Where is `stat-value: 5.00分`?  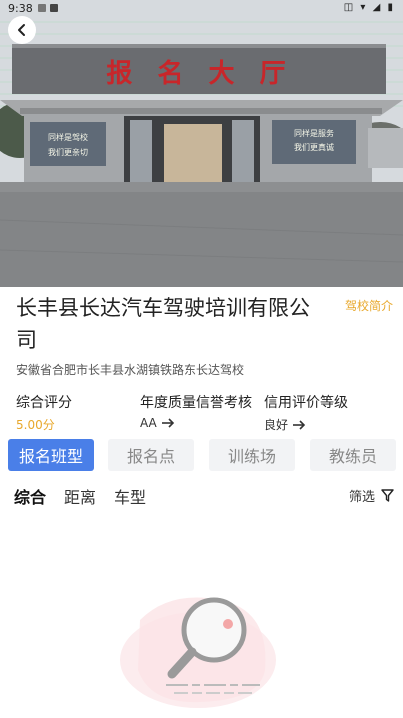
stat-value: 5.00分 is located at coordinates (35, 425).